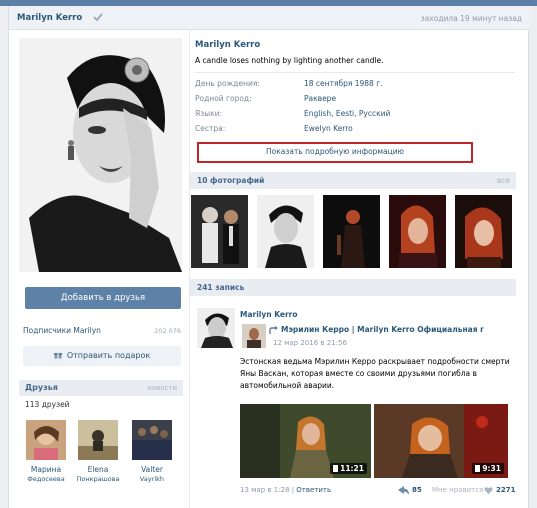 The width and height of the screenshot is (537, 508). I want to click on add-friend-button: Добавить в друзья, so click(103, 298).